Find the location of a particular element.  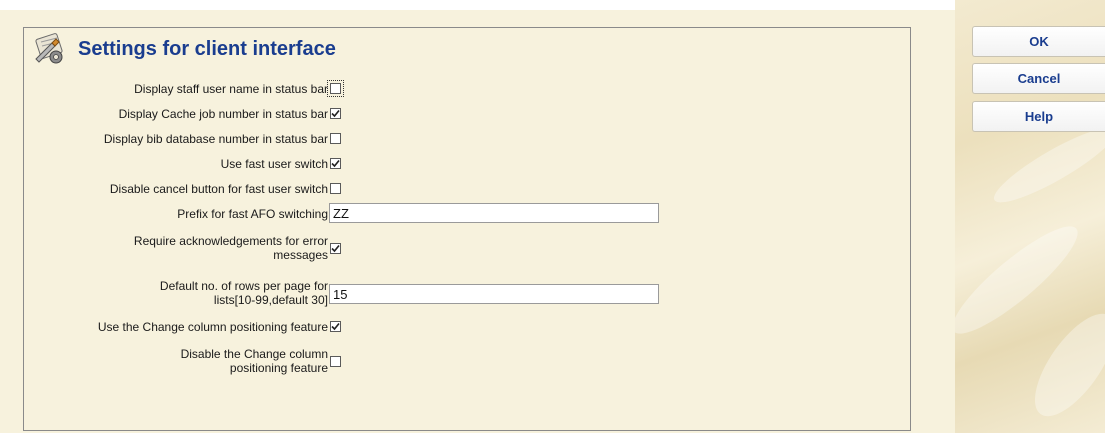

checkbox-display-cache-job-number is located at coordinates (335, 113).